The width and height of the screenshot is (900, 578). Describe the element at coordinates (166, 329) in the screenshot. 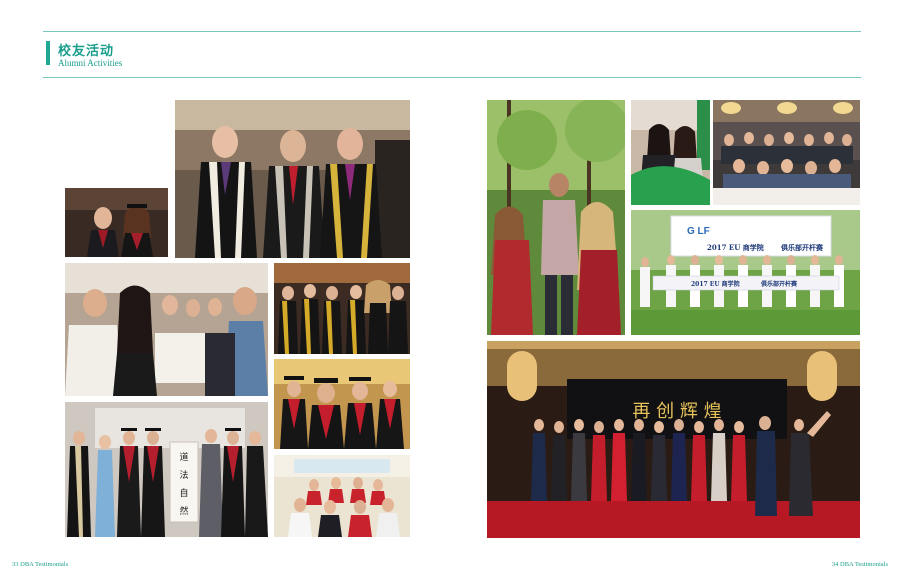

I see `photo-dinner-party` at that location.